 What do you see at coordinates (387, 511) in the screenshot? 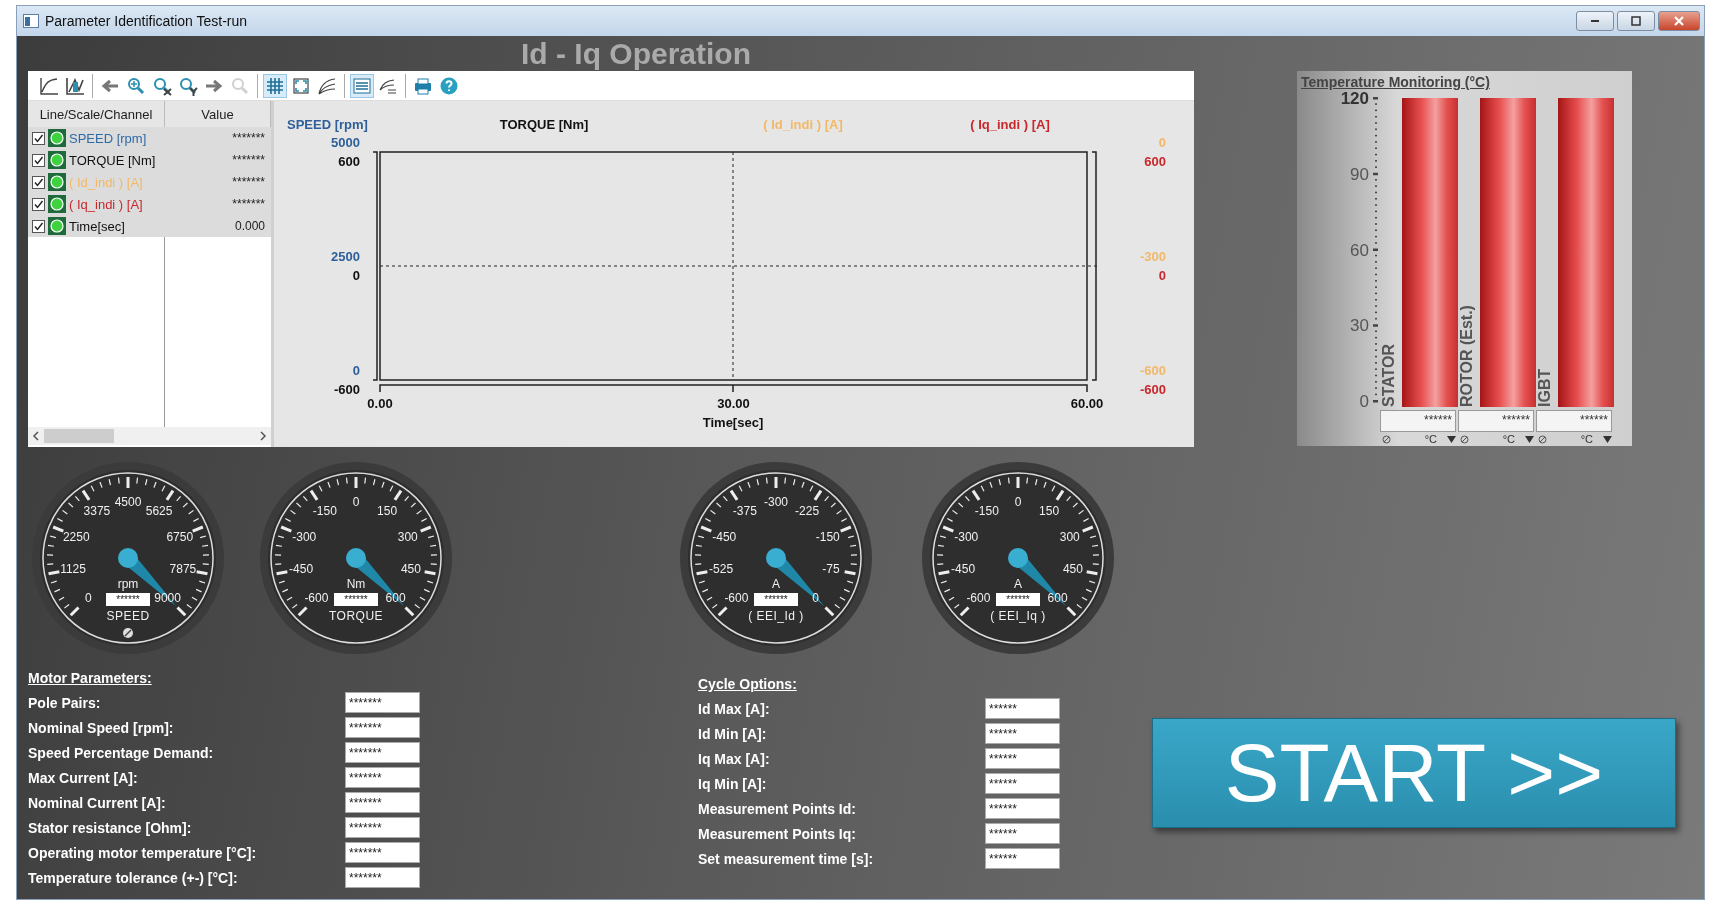
I see `gauge-label: 150` at bounding box center [387, 511].